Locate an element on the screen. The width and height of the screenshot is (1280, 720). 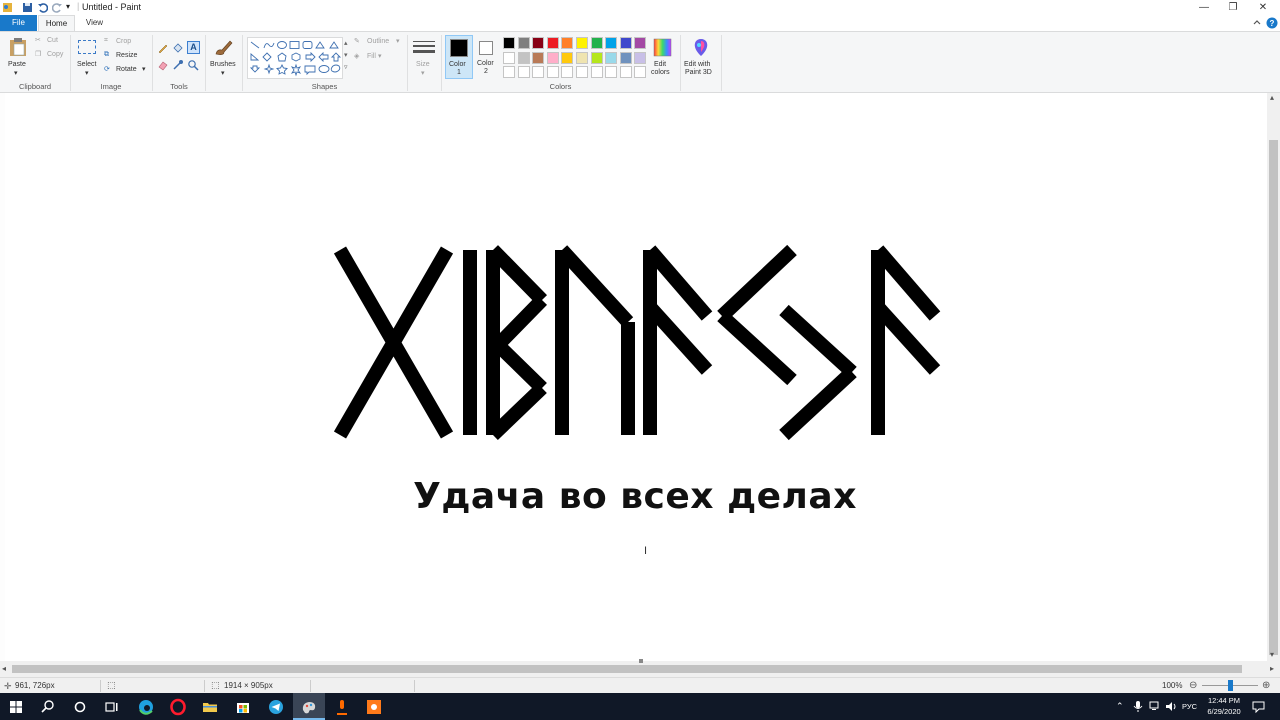
zoom-in-button: ⊕ is located at coordinates (1266, 685).